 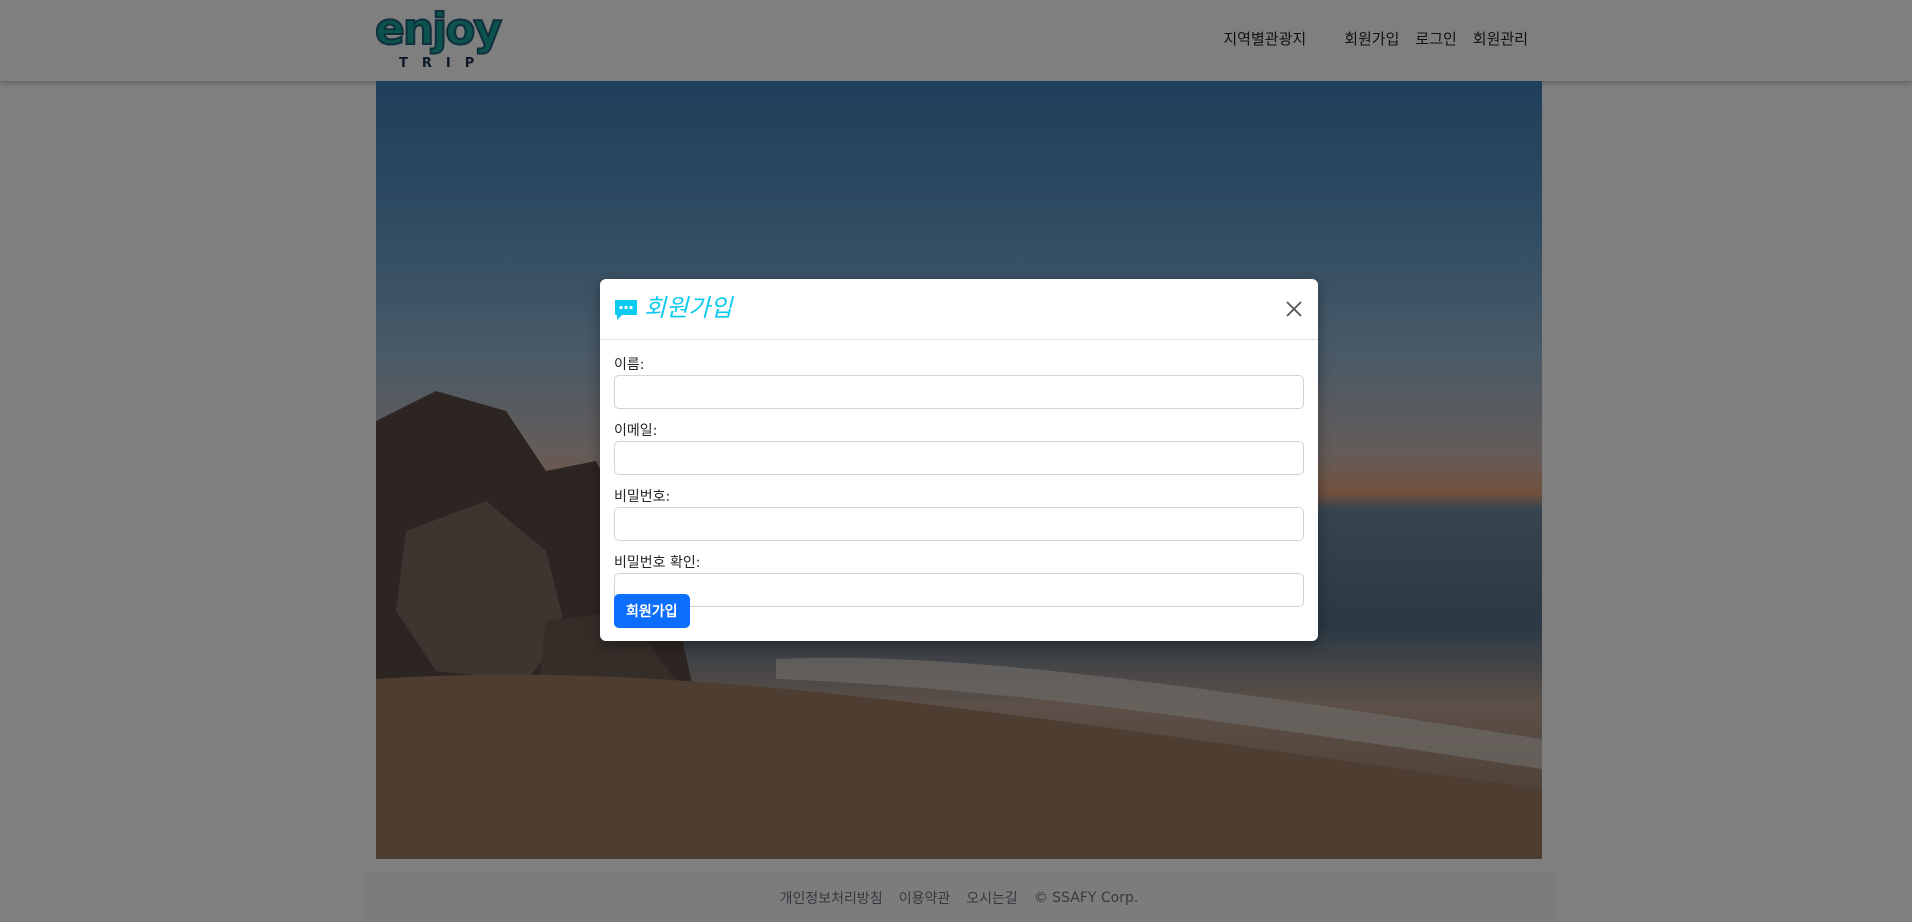 I want to click on name-label: 이름:, so click(x=629, y=365).